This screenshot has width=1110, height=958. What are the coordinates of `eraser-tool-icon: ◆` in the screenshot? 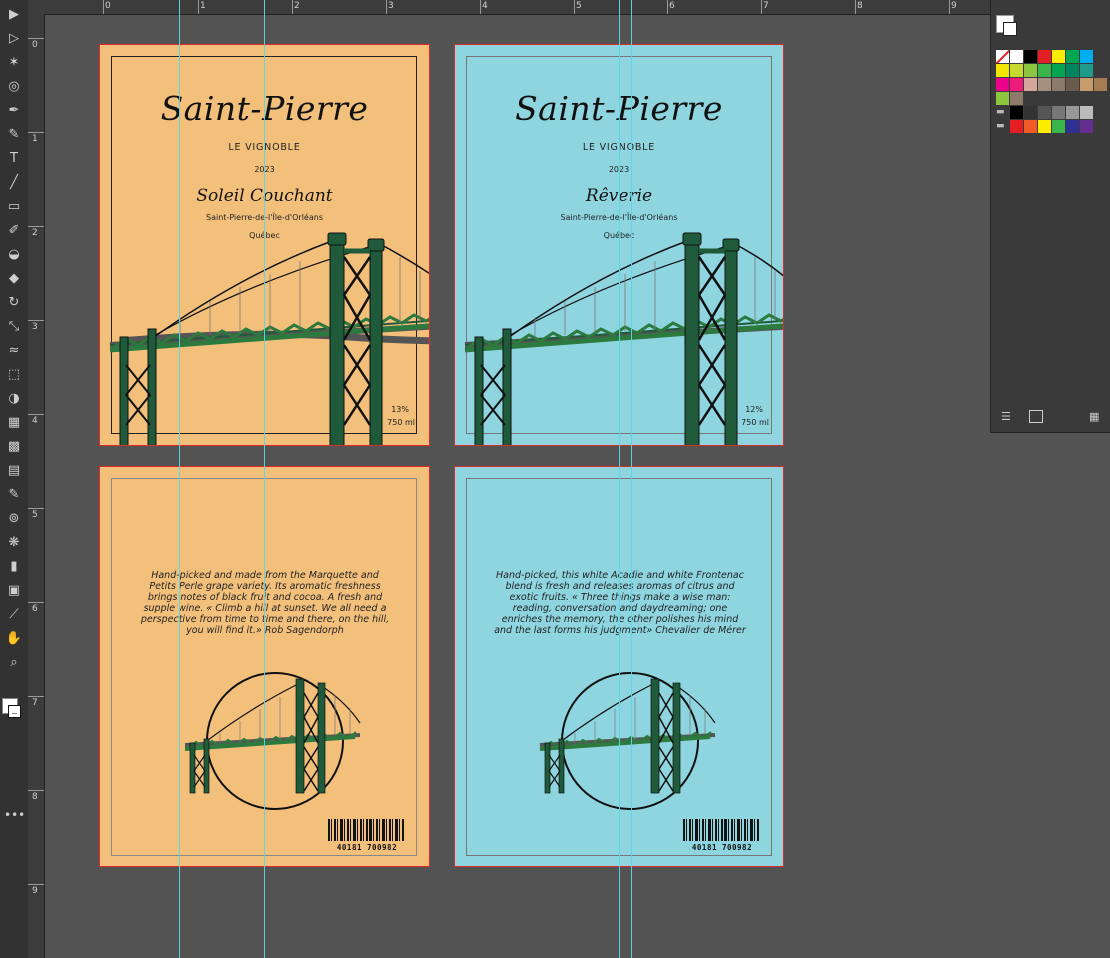 It's located at (14, 278).